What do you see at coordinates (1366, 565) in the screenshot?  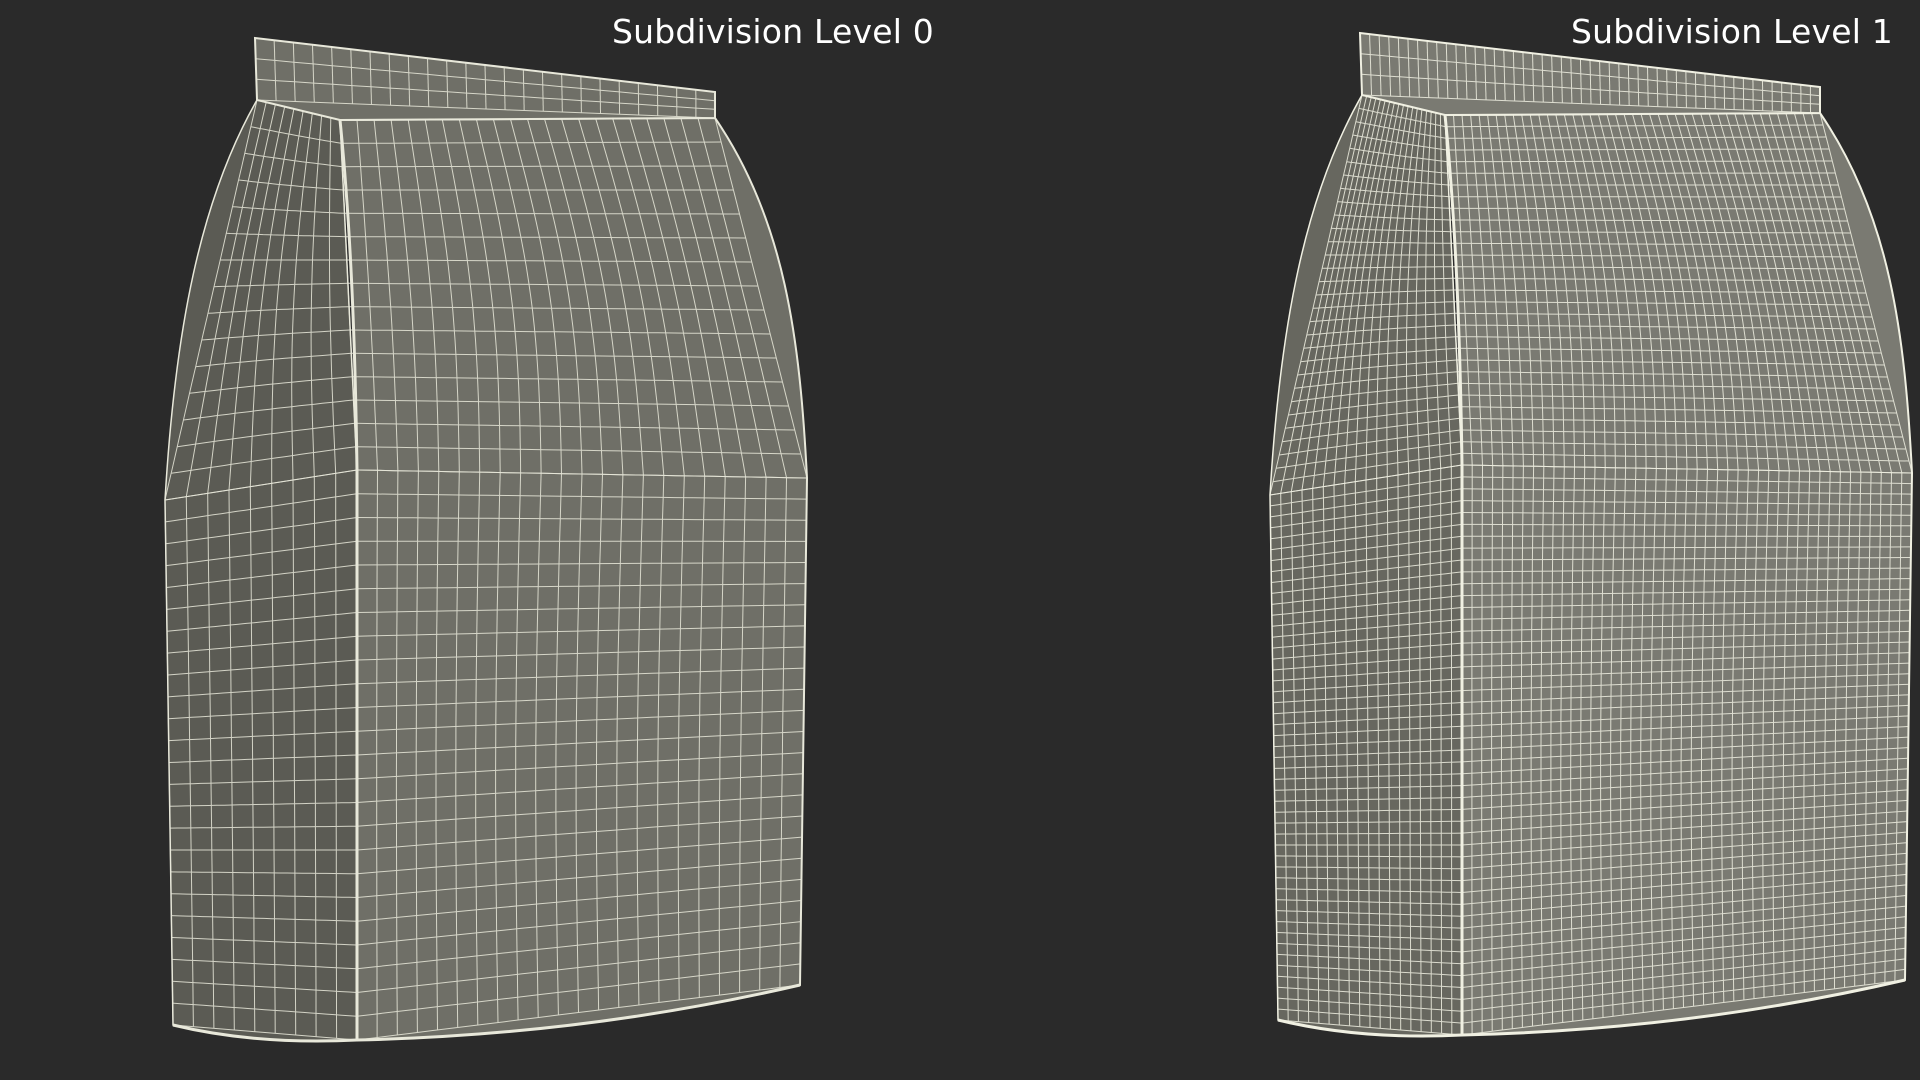 I see `bag-subdivision-level-1-side-panel` at bounding box center [1366, 565].